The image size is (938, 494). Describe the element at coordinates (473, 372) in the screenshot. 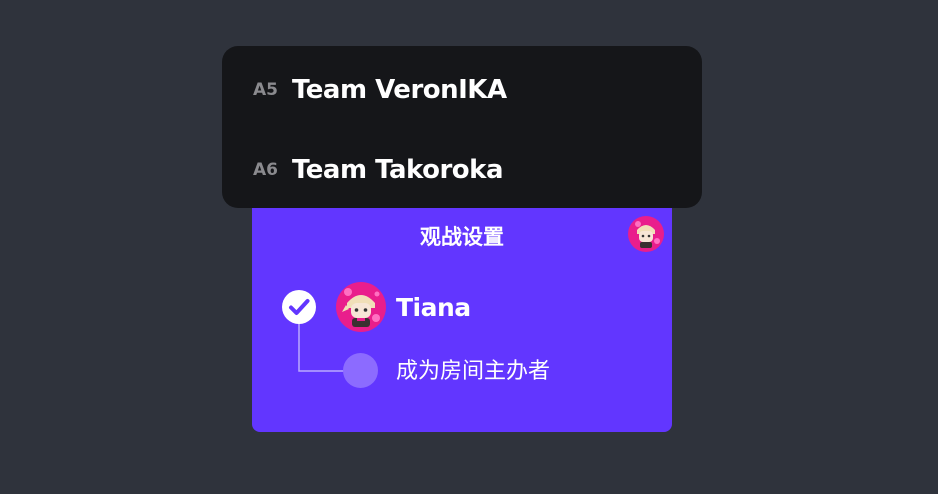

I see `host-option-label: 成为房间主办者` at that location.